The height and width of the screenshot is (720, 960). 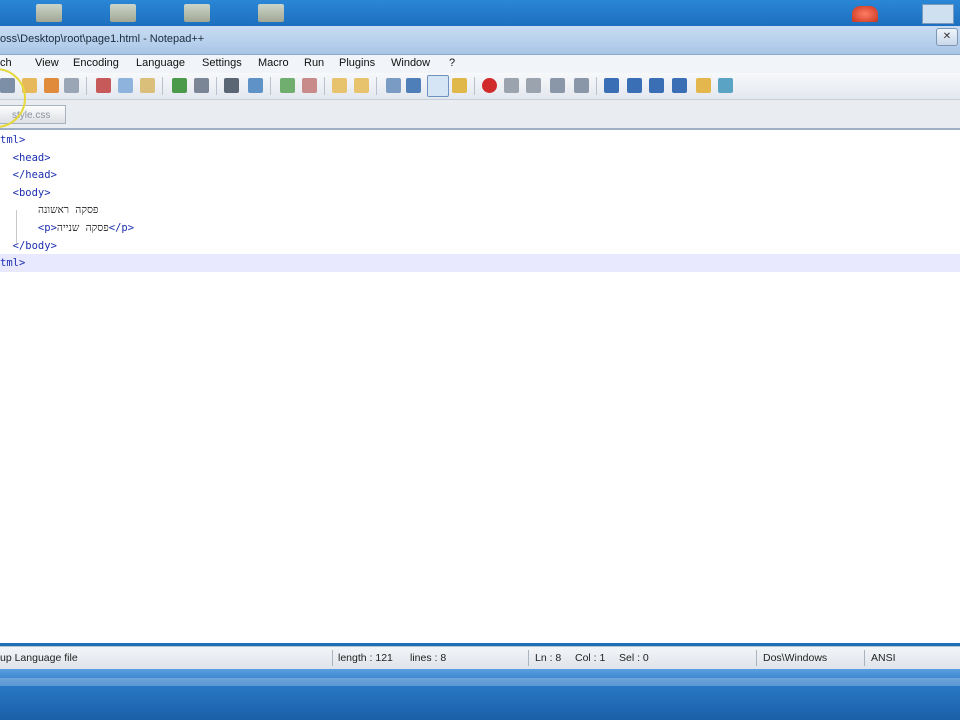 I want to click on user-language-icon, so click(x=459, y=85).